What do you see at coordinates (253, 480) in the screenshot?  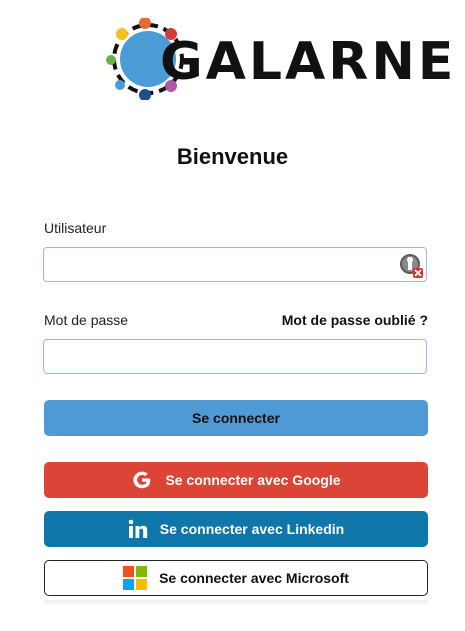 I see `google-login-label: Se connecter avec Google` at bounding box center [253, 480].